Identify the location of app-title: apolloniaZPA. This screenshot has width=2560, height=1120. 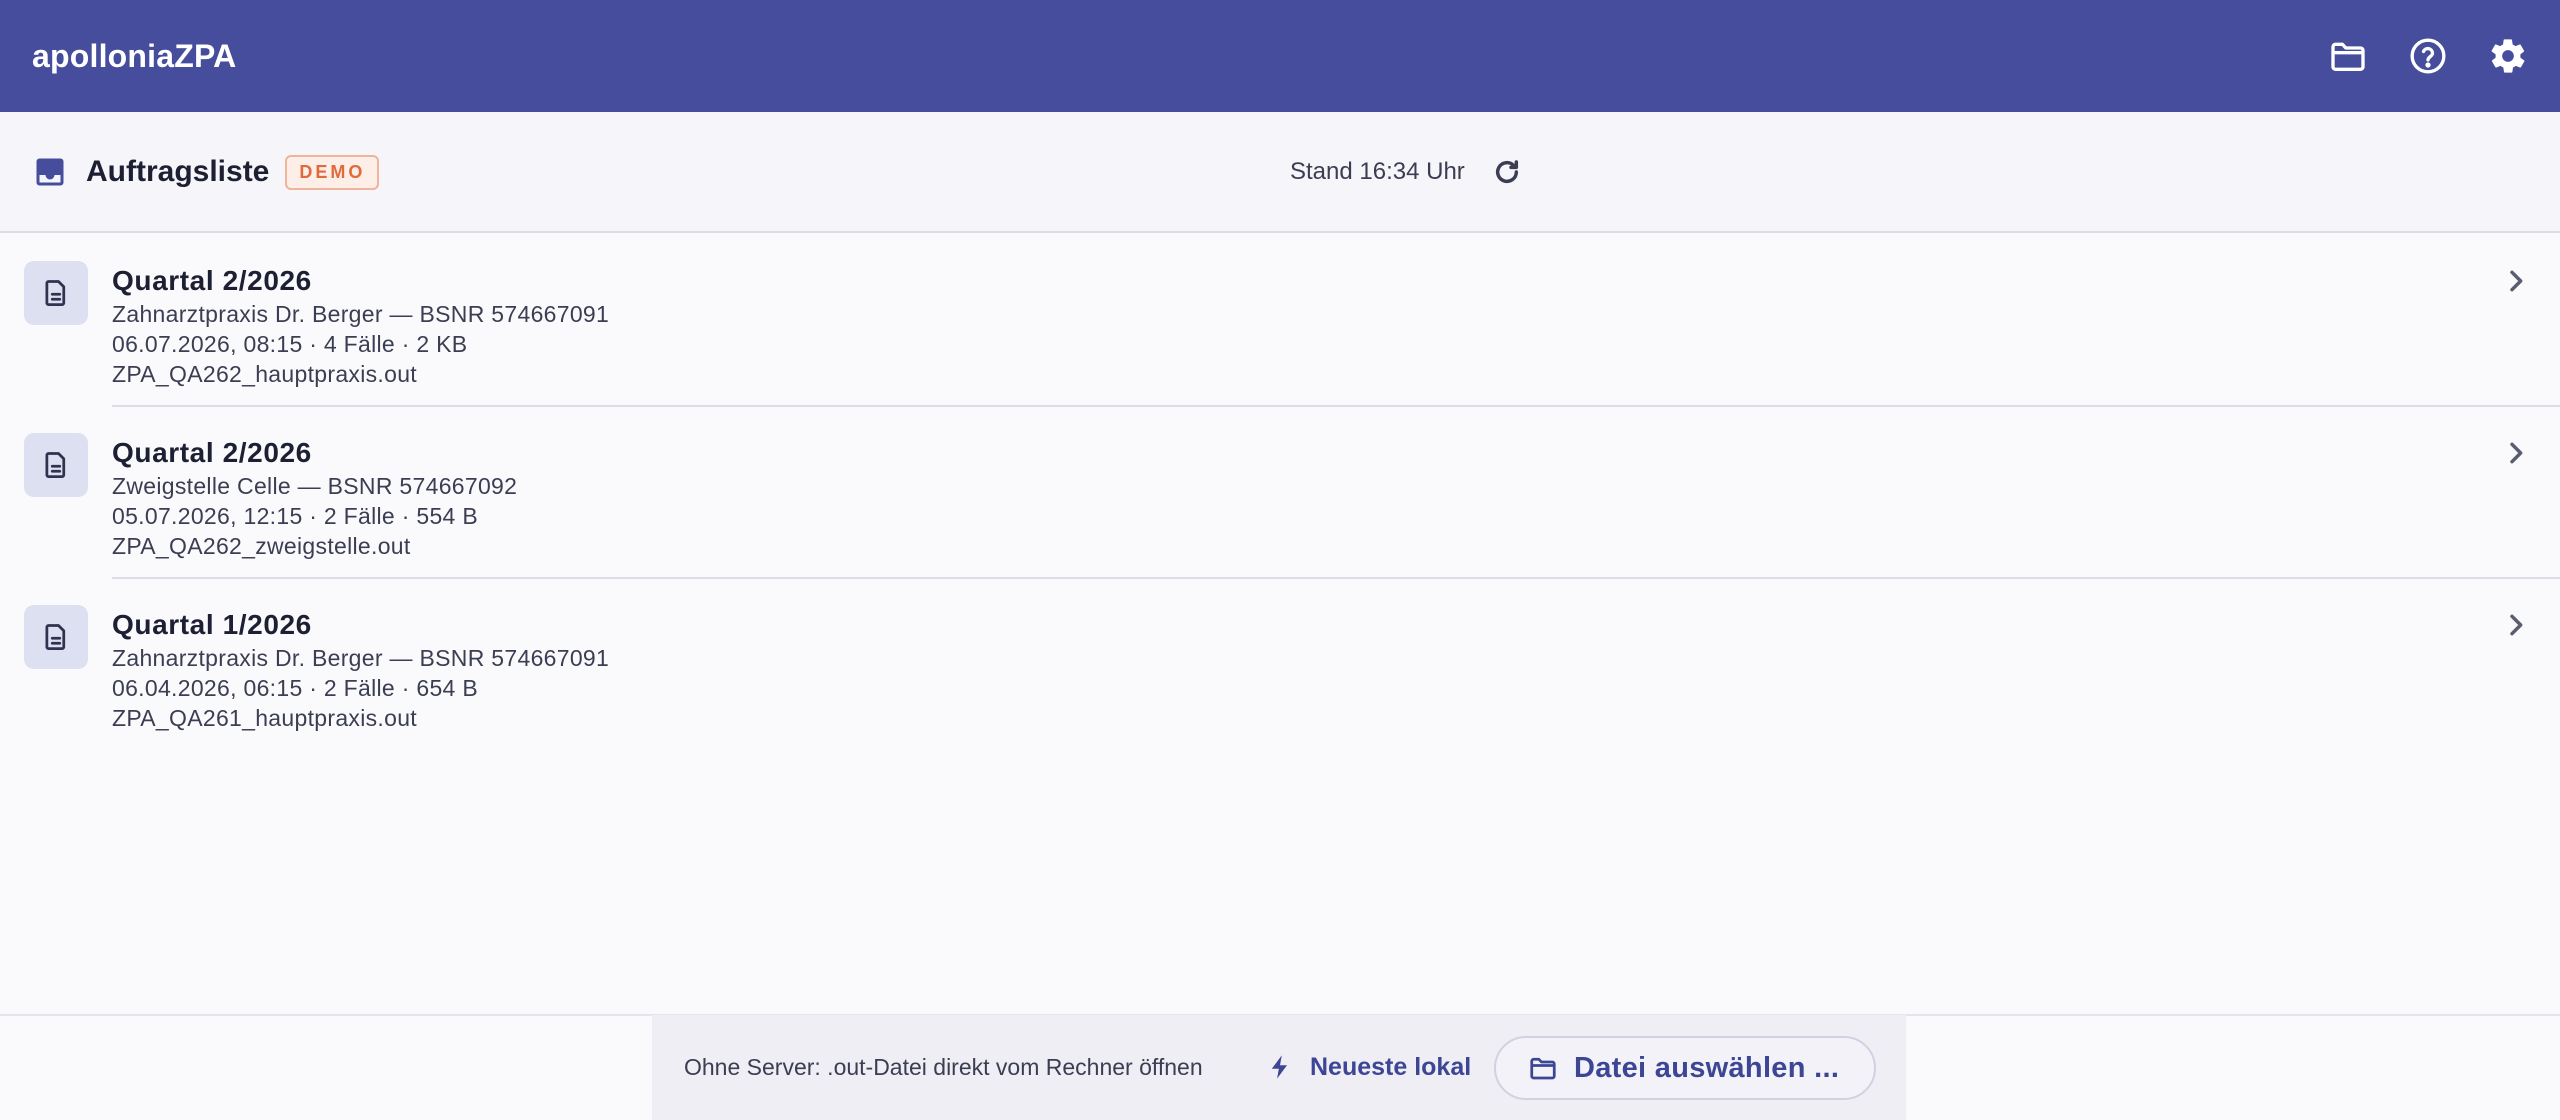
(134, 55).